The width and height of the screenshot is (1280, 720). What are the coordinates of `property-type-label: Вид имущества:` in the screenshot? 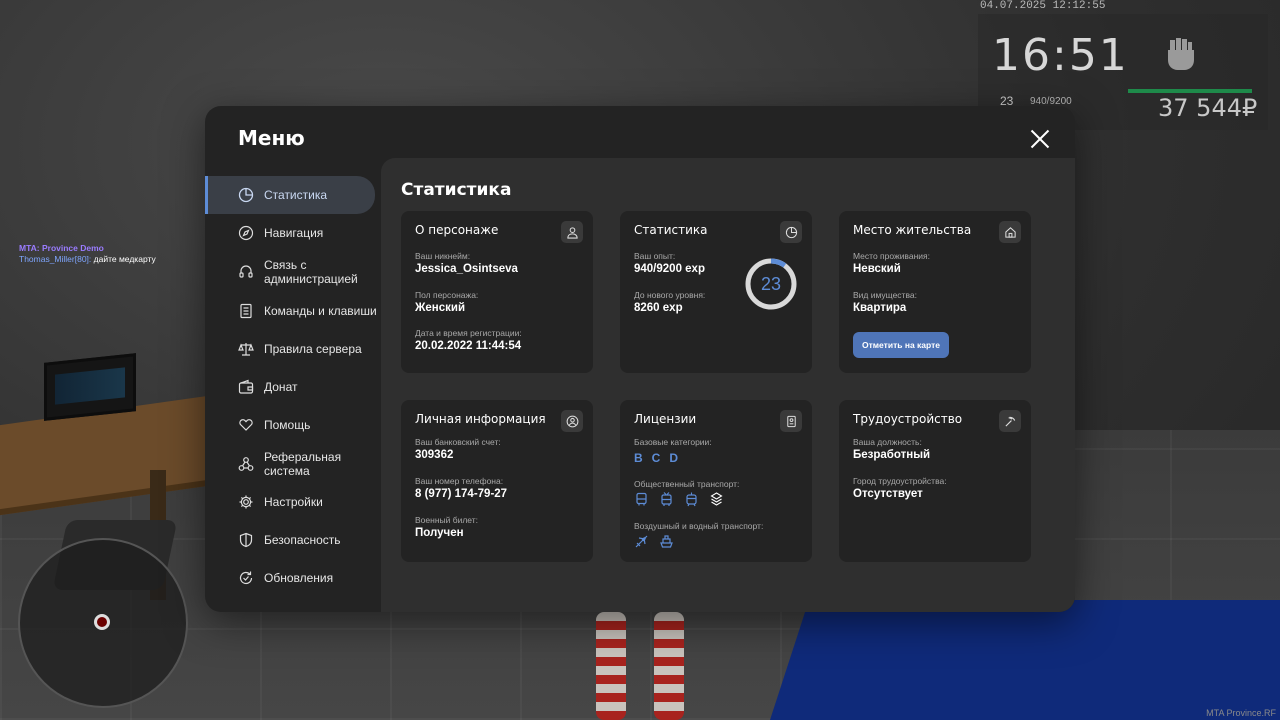 It's located at (885, 295).